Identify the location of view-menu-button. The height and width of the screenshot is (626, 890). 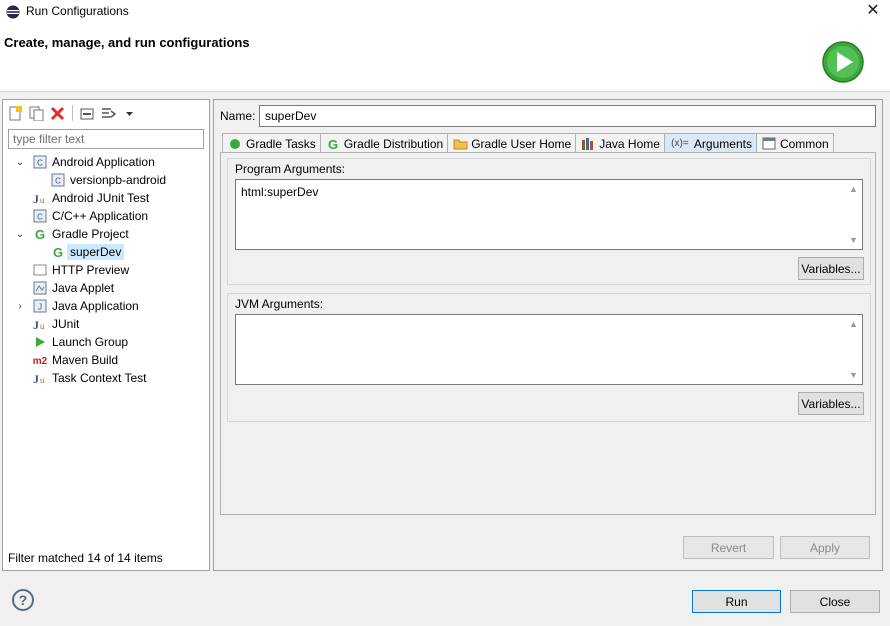
(129, 113).